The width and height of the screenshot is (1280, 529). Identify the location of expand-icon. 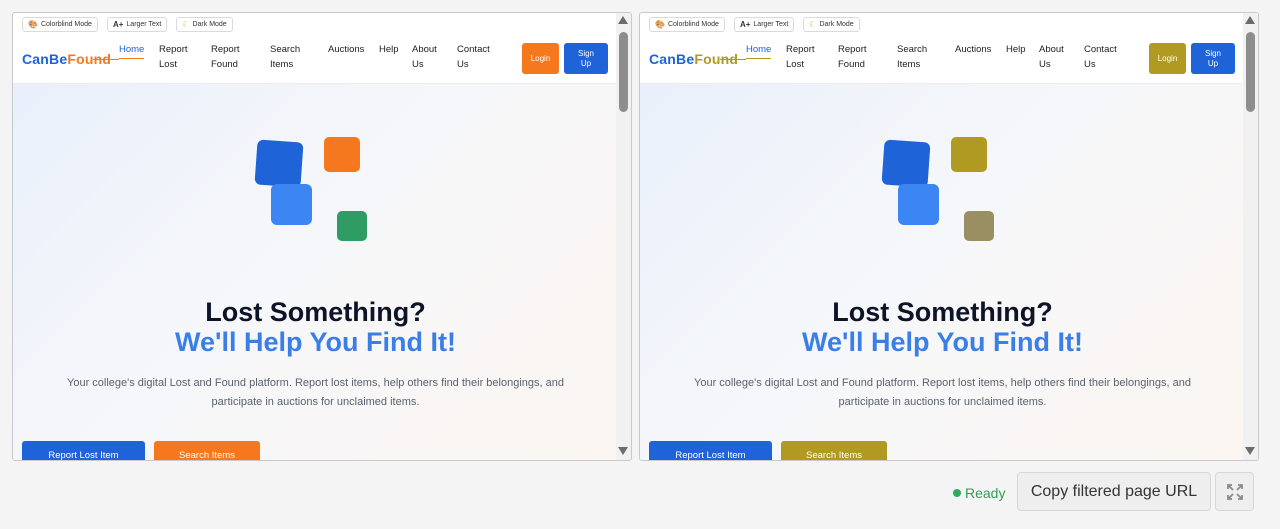
(1234, 491).